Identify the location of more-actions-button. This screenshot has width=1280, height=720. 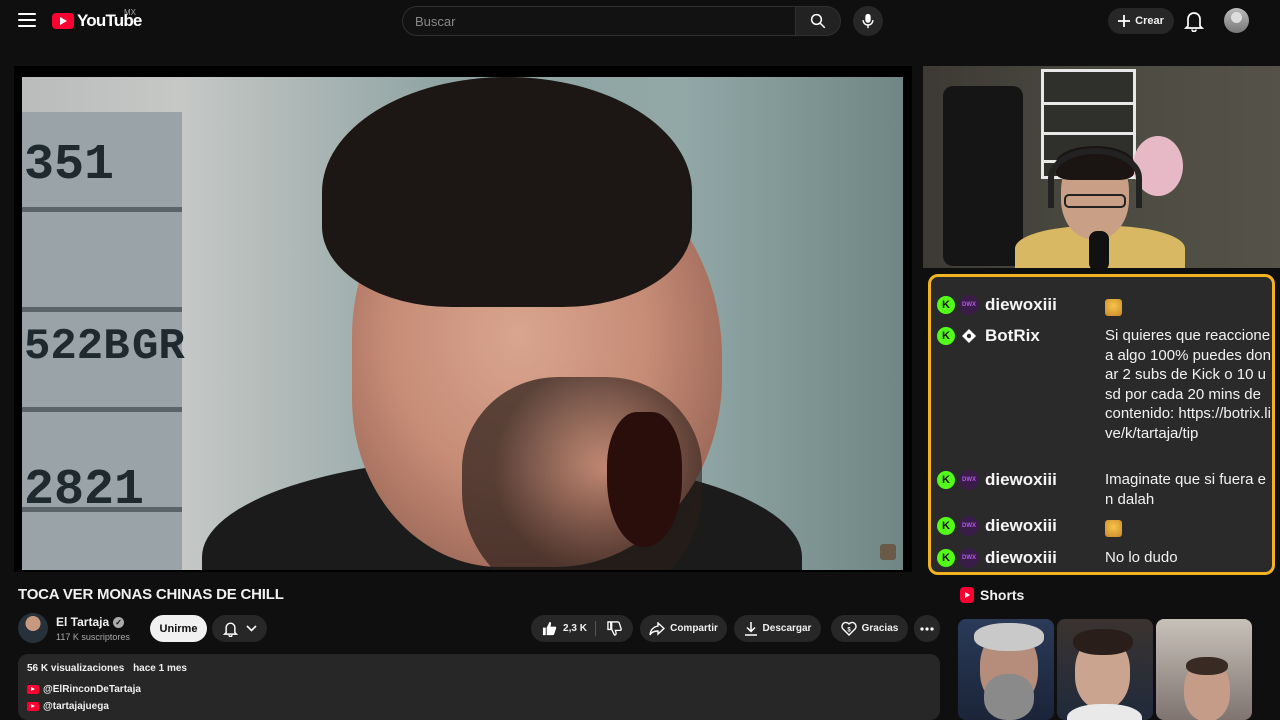
(927, 628).